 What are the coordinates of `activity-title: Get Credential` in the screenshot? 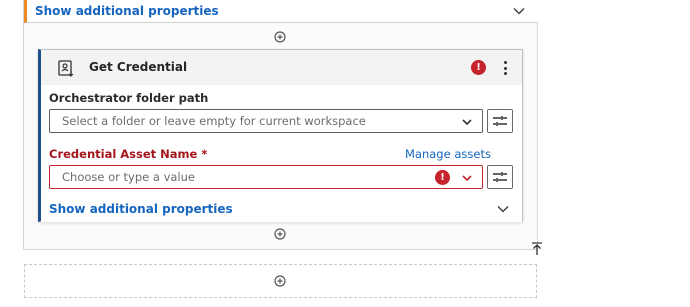 It's located at (138, 67).